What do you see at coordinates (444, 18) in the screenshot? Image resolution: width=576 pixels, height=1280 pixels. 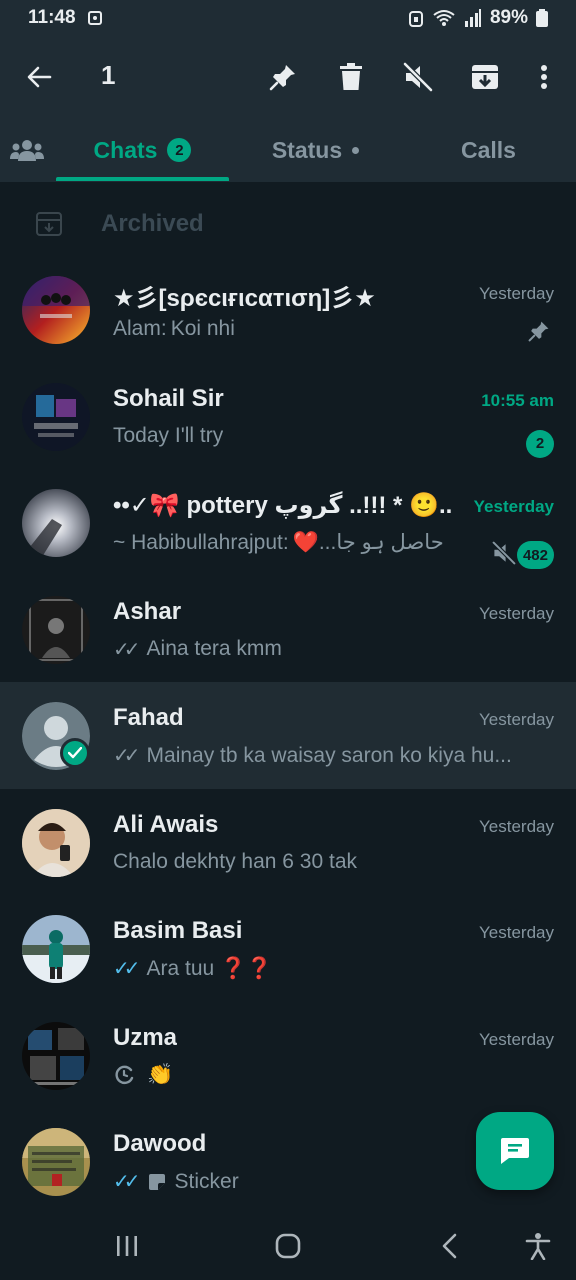 I see `wifi-icon` at bounding box center [444, 18].